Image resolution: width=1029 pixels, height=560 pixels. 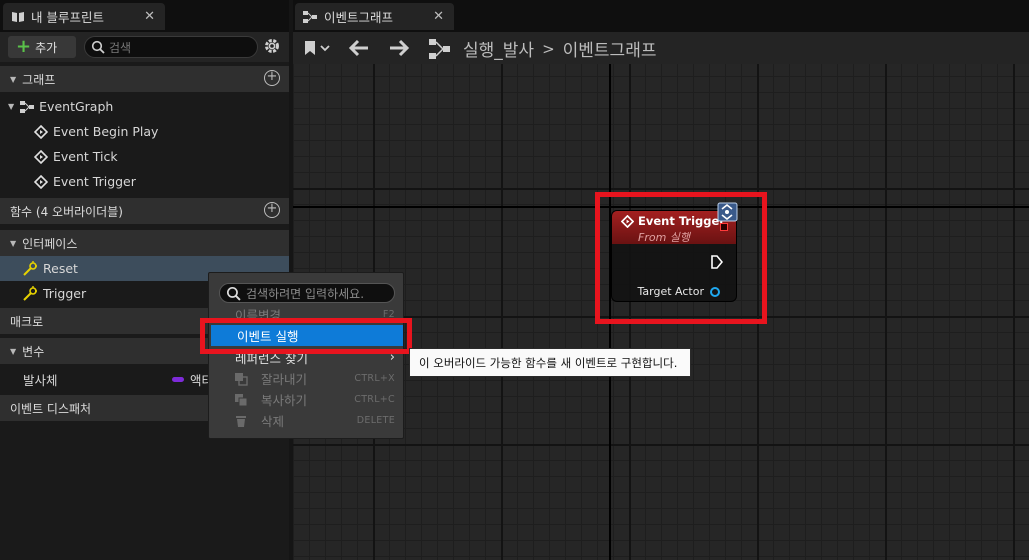 What do you see at coordinates (241, 422) in the screenshot?
I see `trash-icon` at bounding box center [241, 422].